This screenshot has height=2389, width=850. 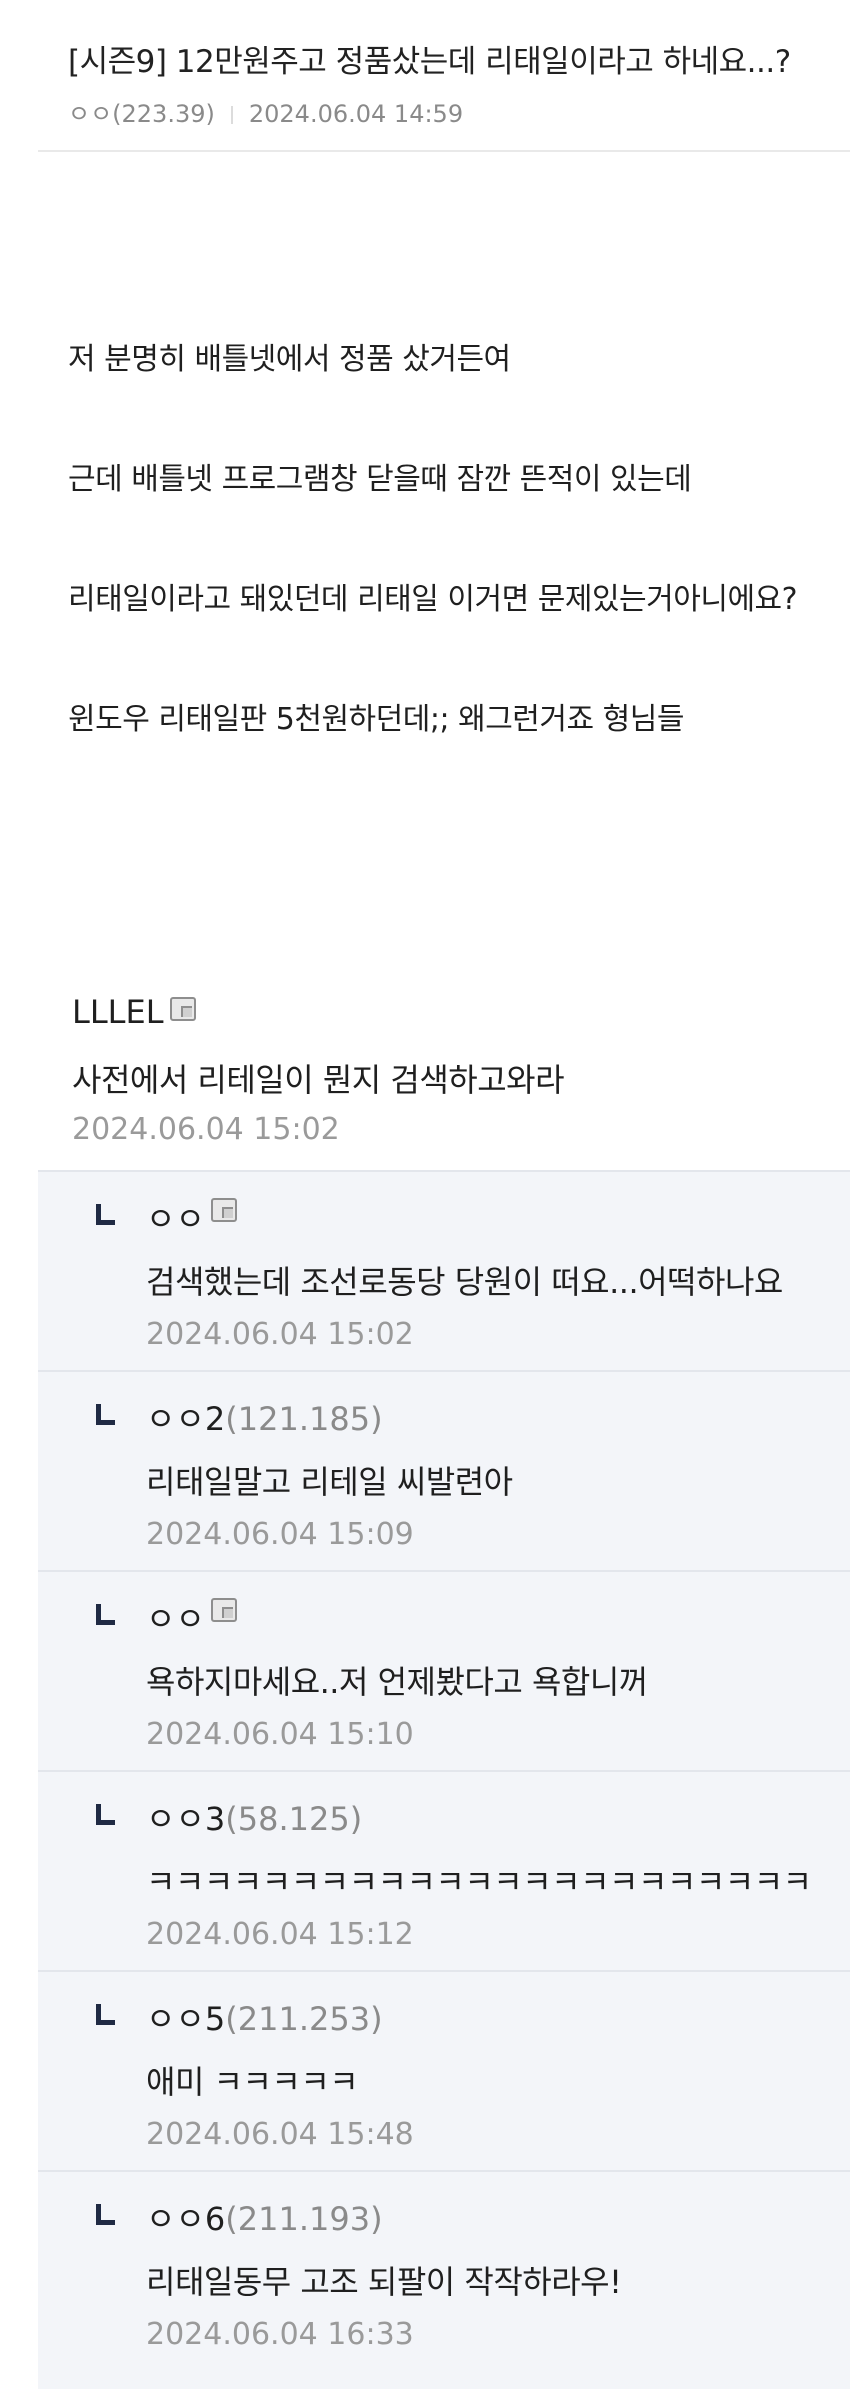 I want to click on reply-comment: ㅇㅇ5(211.253) 애미 ㅋㅋㅋㅋㅋ 2024.06.04 15:48, so click(x=444, y=2070).